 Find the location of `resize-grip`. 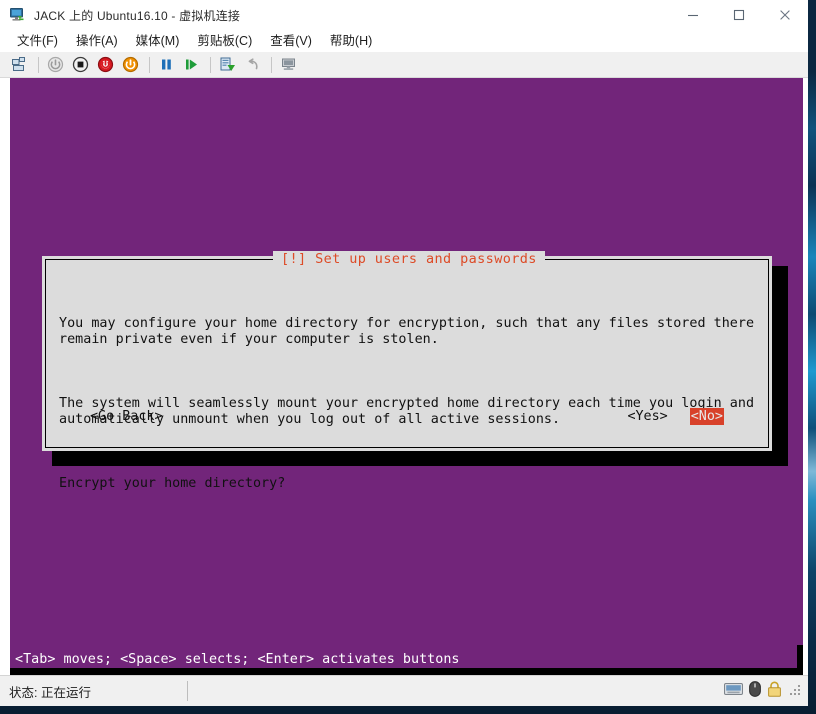

resize-grip is located at coordinates (796, 691).